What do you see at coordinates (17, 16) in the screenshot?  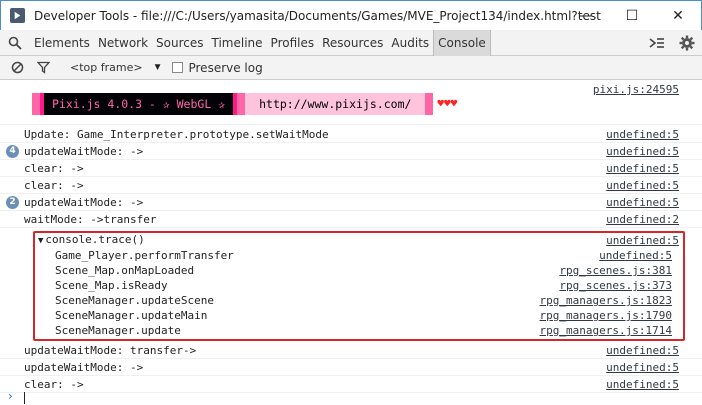 I see `devtools-app-icon` at bounding box center [17, 16].